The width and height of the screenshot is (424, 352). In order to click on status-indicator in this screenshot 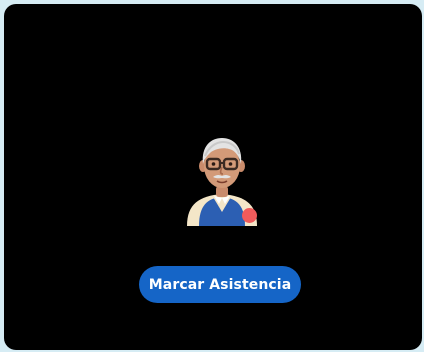, I will do `click(249, 215)`.